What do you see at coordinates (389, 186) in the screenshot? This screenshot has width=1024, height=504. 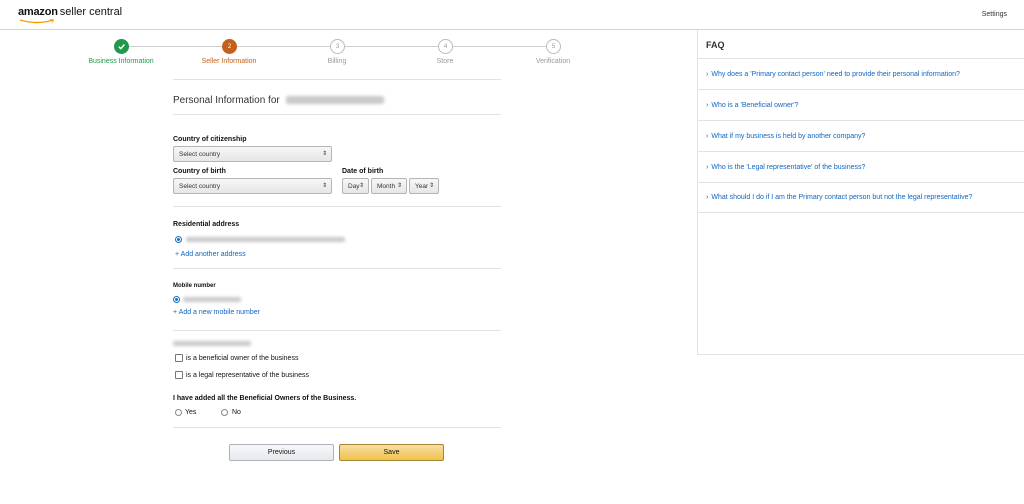 I see `dob-month-select: Month ⇕` at bounding box center [389, 186].